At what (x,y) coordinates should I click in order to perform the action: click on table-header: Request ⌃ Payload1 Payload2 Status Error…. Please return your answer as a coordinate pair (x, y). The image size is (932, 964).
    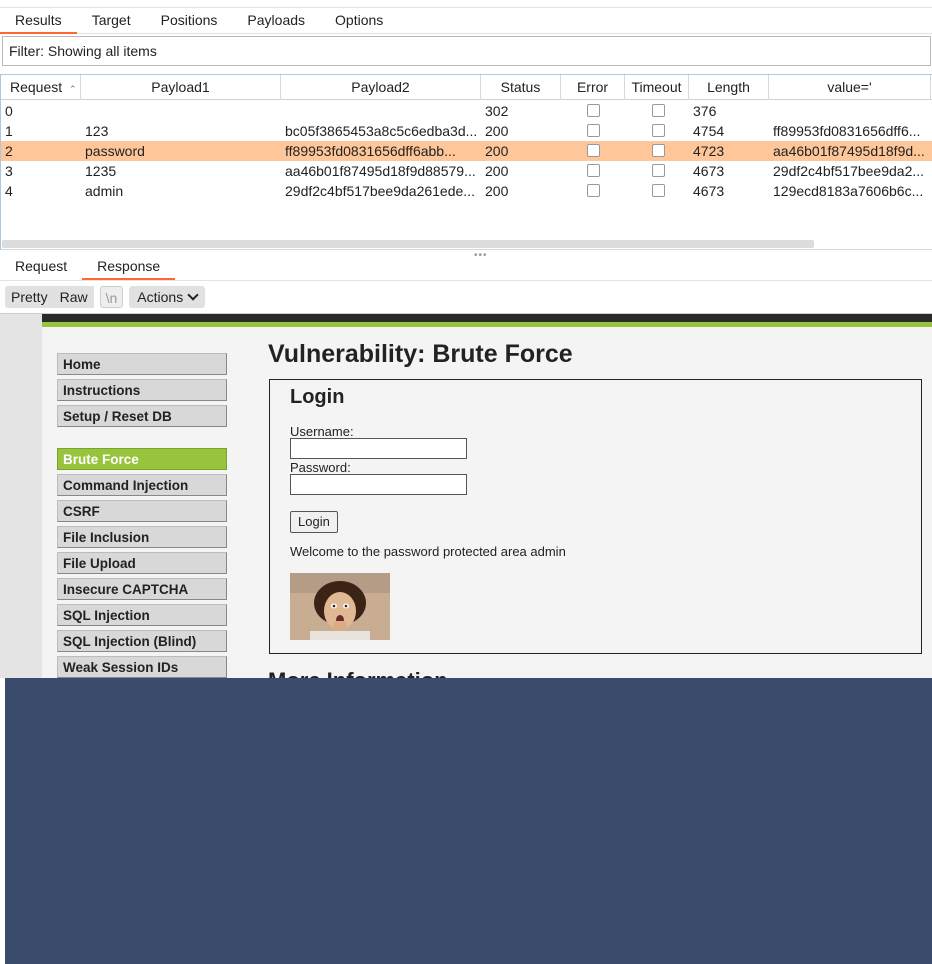
    Looking at the image, I should click on (466, 87).